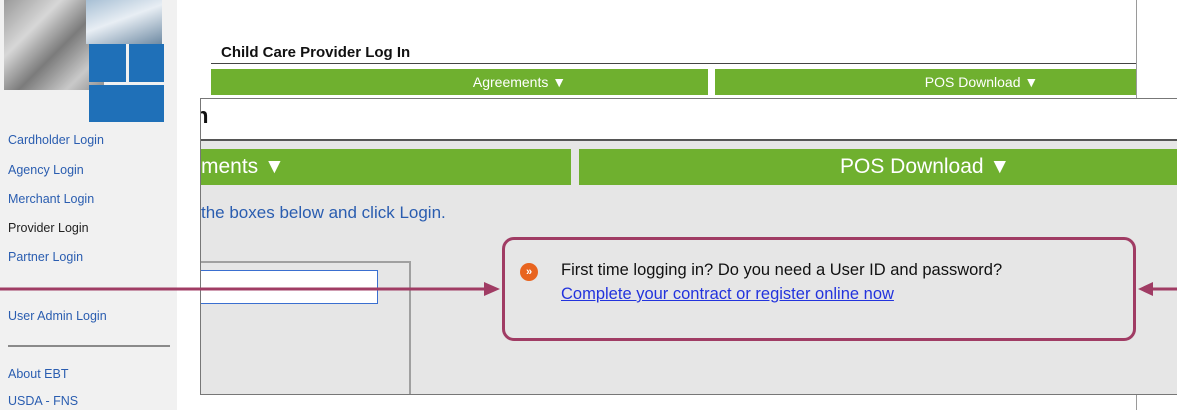  Describe the element at coordinates (492, 289) in the screenshot. I see `left-arrow-head-icon` at that location.